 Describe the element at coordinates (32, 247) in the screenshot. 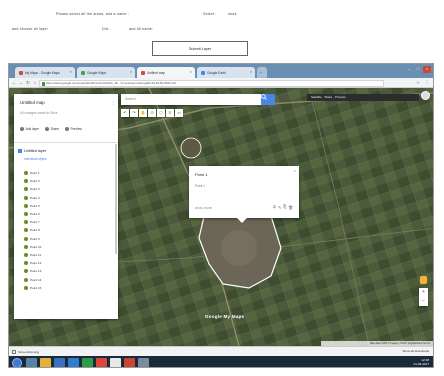

I see `list-item: Point 10` at that location.